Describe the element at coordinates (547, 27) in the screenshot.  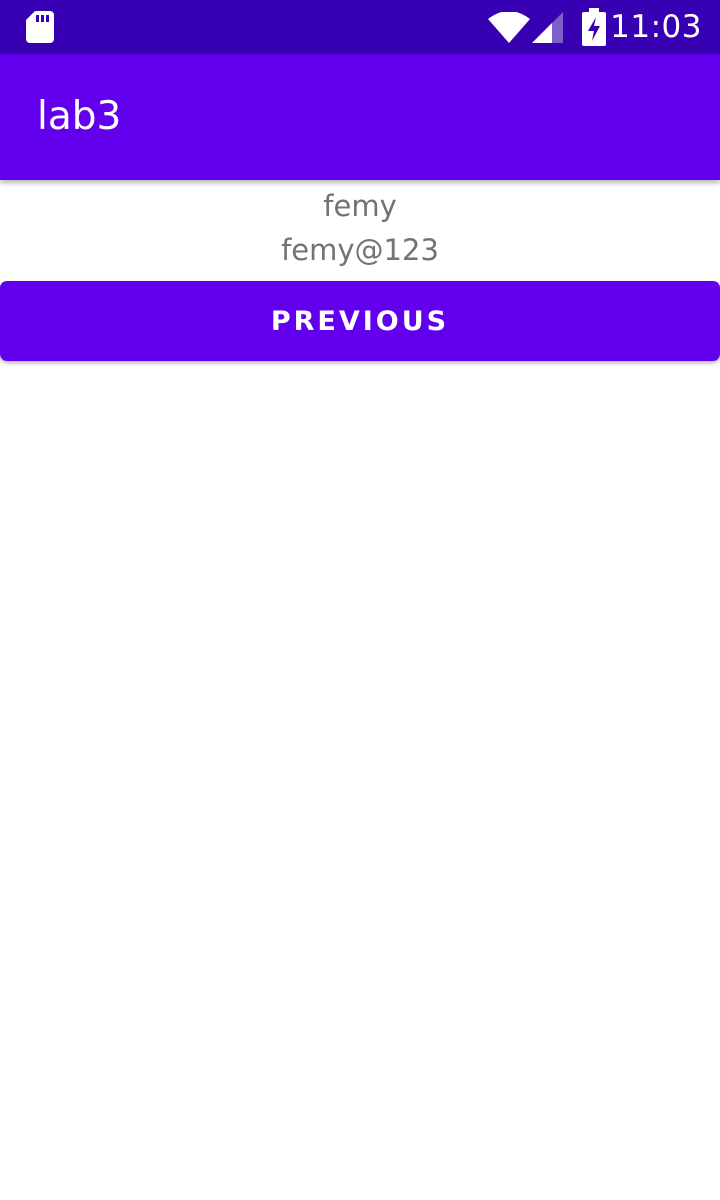
I see `cell-signal-icon` at that location.